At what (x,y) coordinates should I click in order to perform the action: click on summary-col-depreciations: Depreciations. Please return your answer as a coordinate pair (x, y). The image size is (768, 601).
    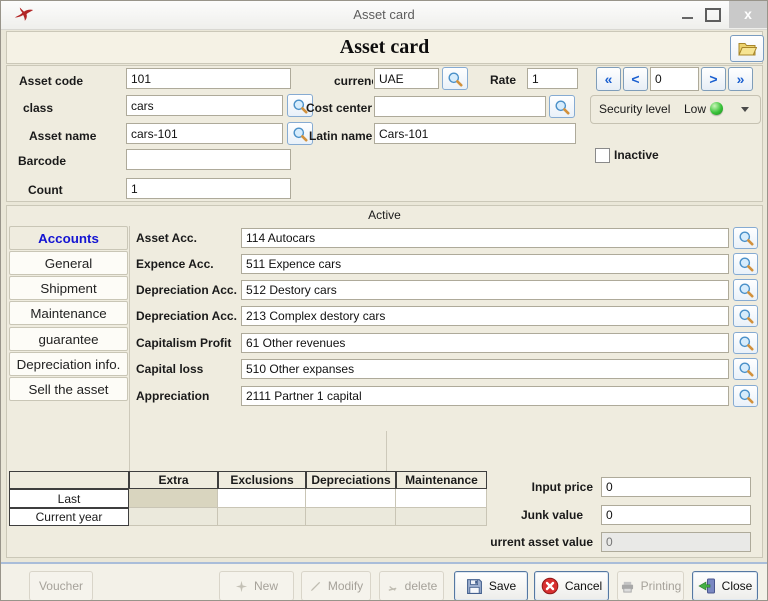
    Looking at the image, I should click on (351, 480).